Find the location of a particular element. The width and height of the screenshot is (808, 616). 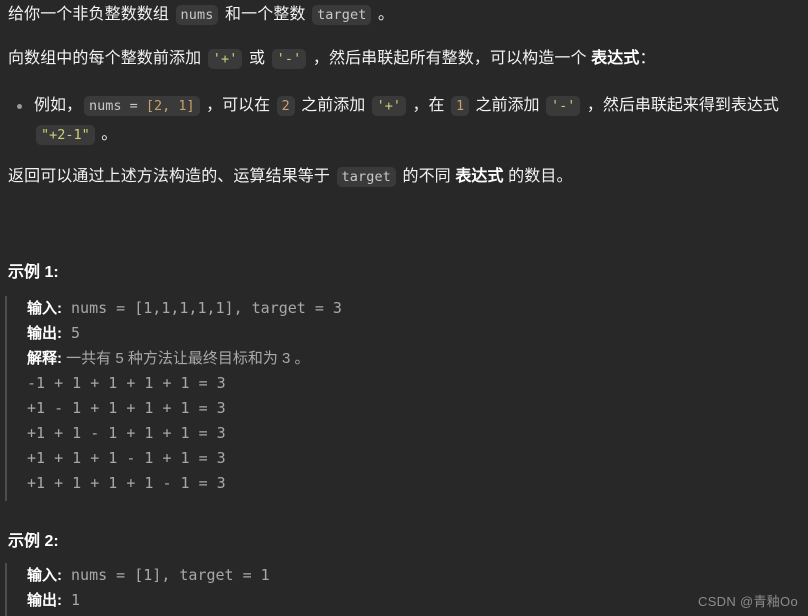

example-2-heading: 示例 2: is located at coordinates (33, 541).